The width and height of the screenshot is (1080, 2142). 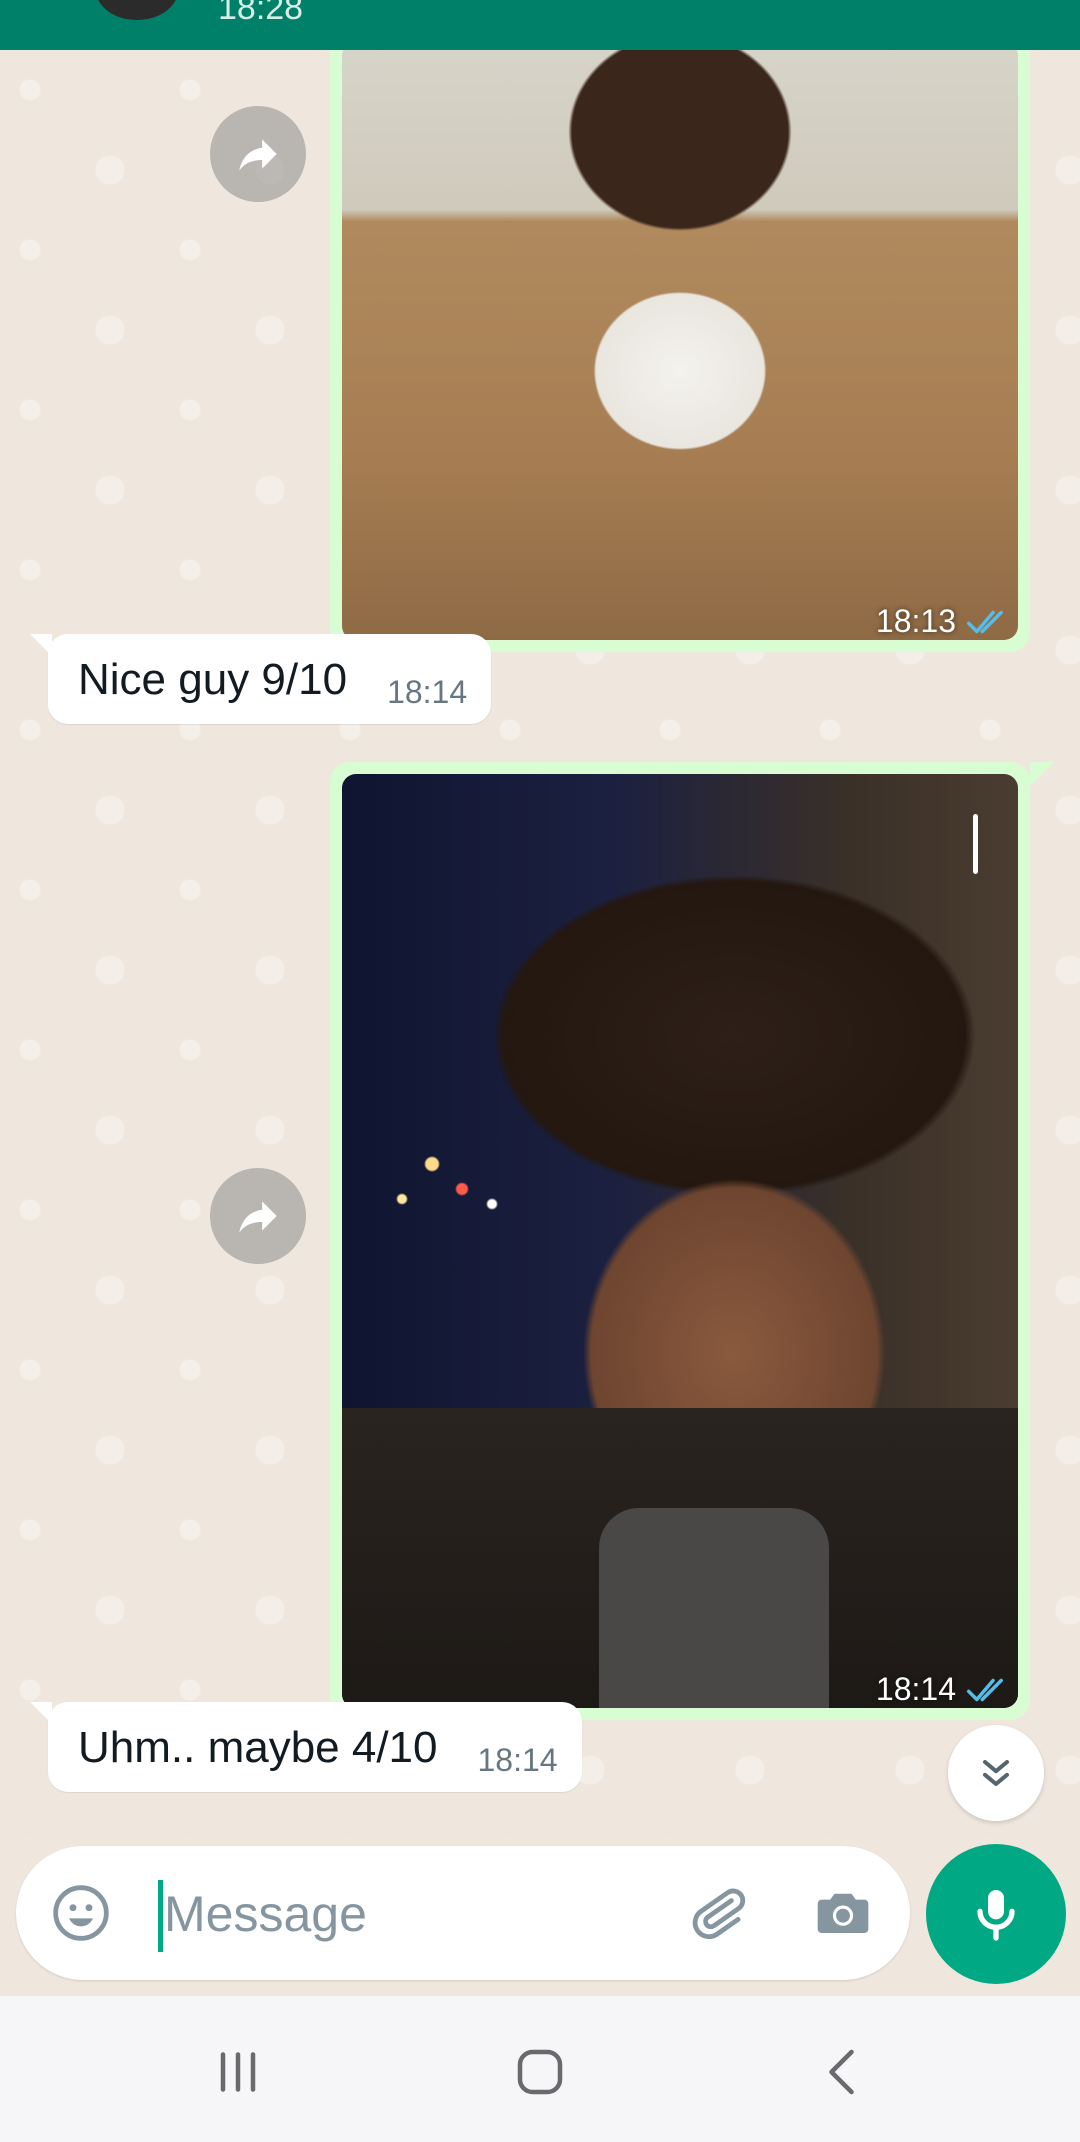 I want to click on scroll-to-bottom-button, so click(x=996, y=1773).